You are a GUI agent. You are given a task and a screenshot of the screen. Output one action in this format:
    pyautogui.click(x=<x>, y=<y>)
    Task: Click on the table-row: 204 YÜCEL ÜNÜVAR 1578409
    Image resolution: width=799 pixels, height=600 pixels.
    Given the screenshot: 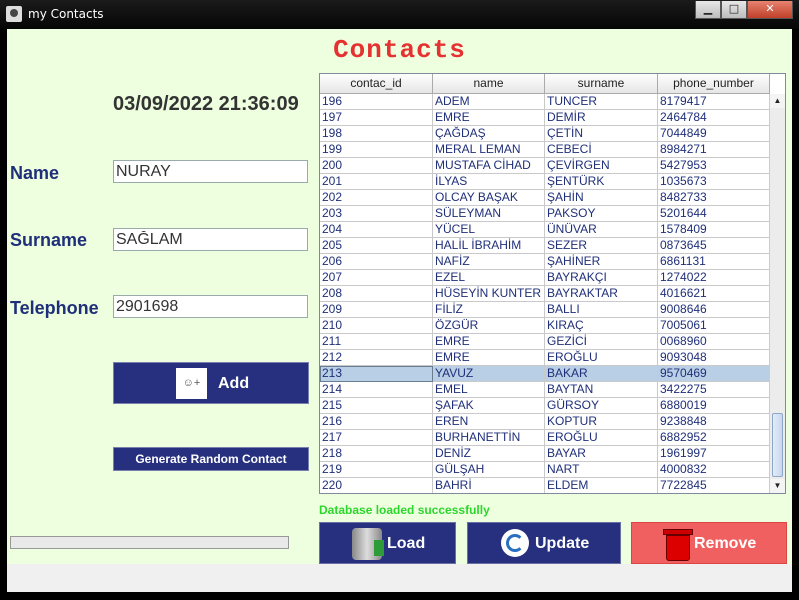 What is the action you would take?
    pyautogui.click(x=545, y=230)
    